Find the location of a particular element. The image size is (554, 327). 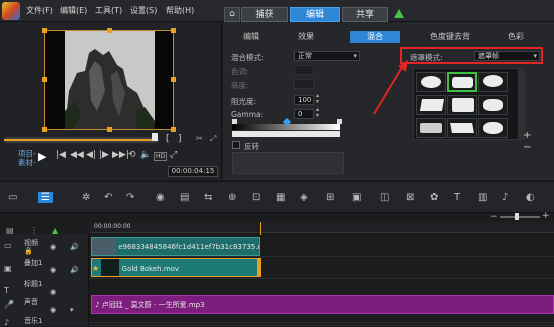

step-back-button: ◀| is located at coordinates (91, 155).